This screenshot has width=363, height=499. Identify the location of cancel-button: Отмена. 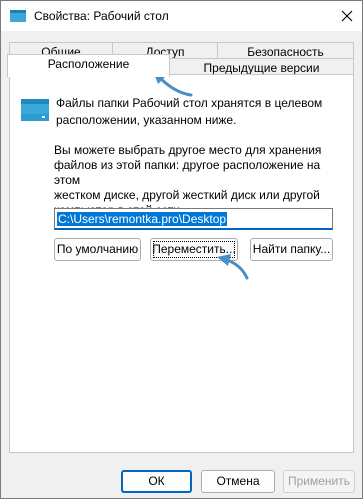
(238, 481).